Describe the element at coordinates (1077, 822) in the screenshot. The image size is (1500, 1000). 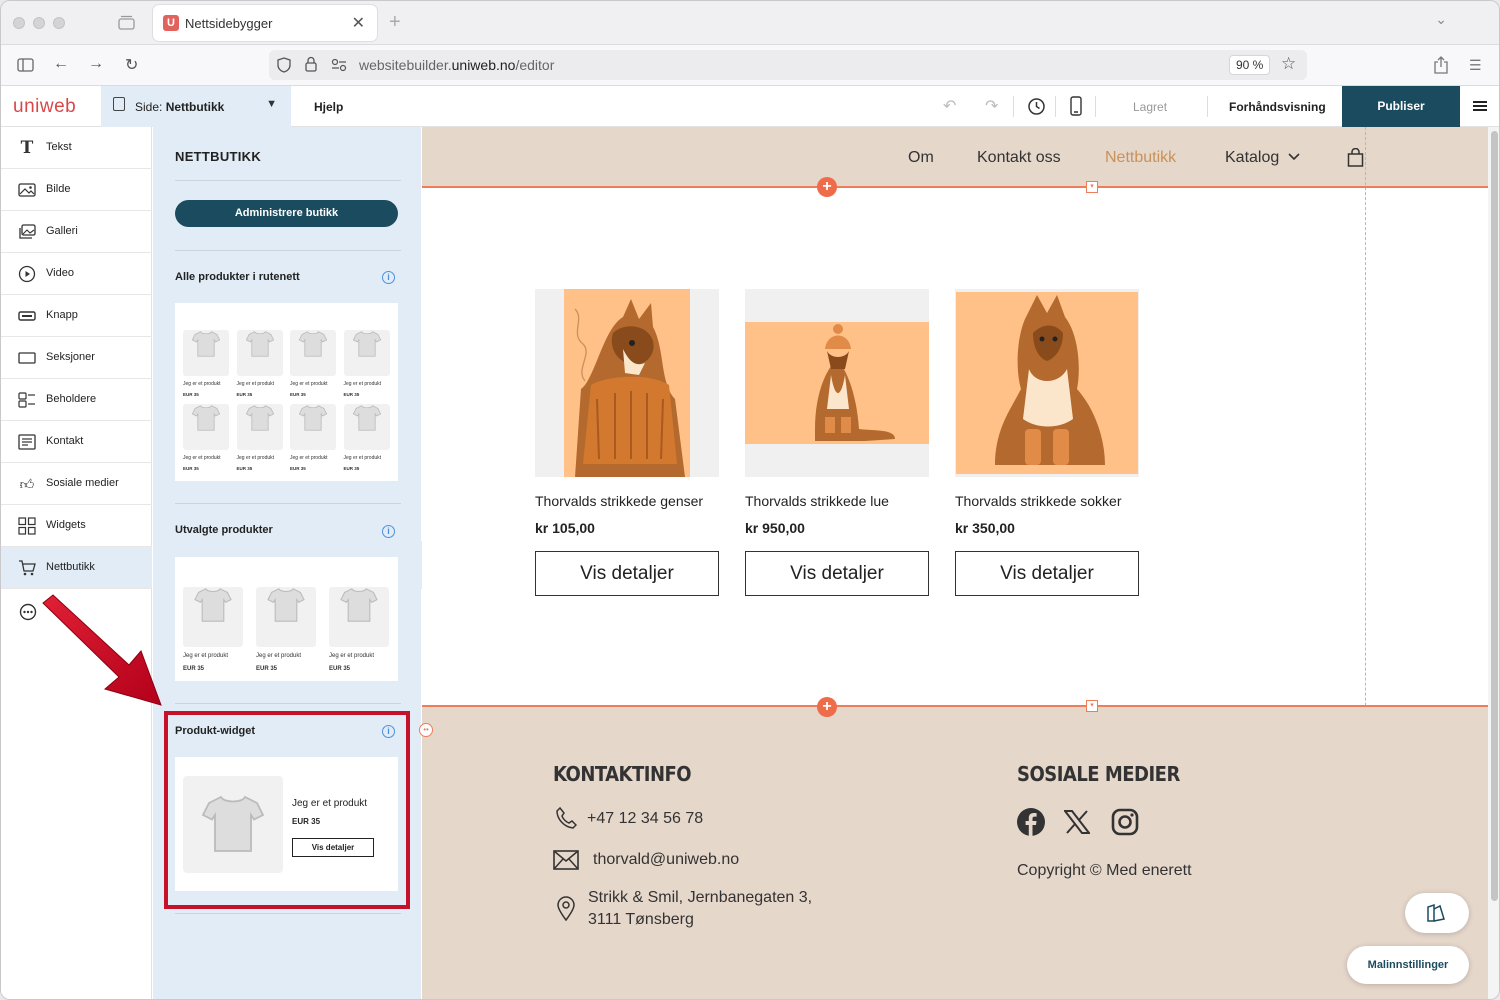
I see `x-twitter-icon` at that location.